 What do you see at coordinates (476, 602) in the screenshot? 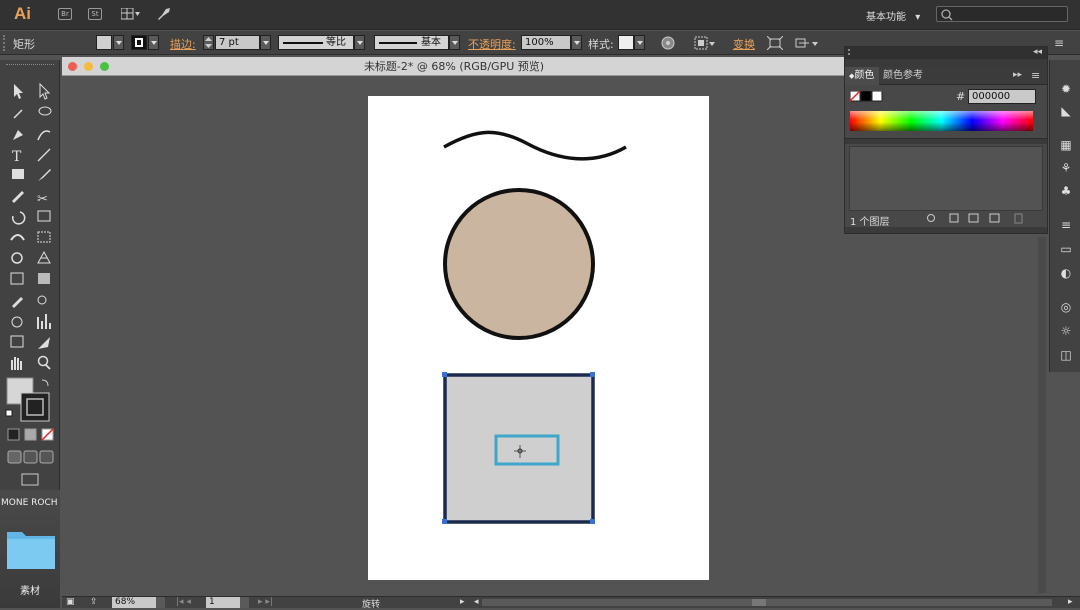
I see `scroll-left-arrow: ◂` at bounding box center [476, 602].